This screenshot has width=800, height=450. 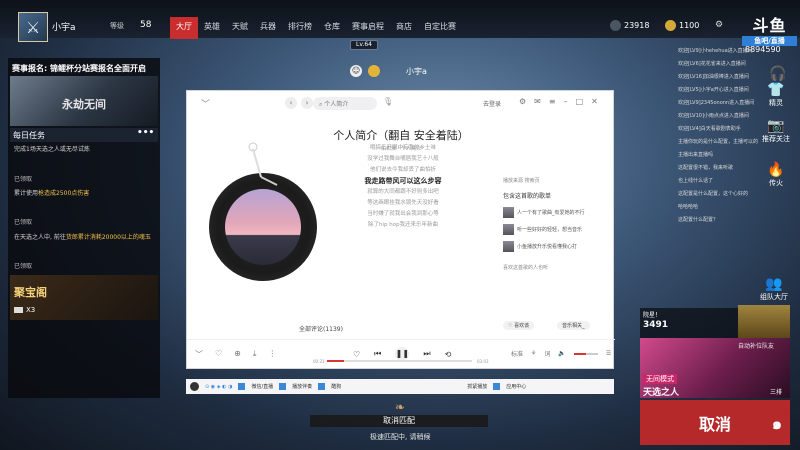 What do you see at coordinates (332, 28) in the screenshot?
I see `tab-warehouse: 仓库` at bounding box center [332, 28].